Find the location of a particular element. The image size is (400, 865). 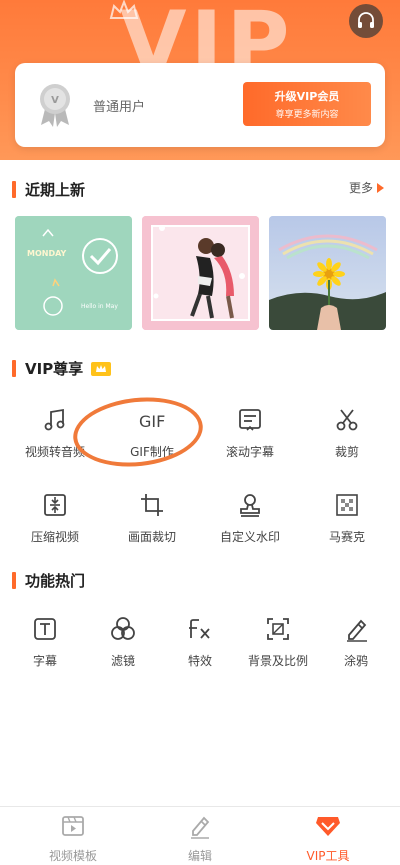

tool-gif-maker: GIF GIF制作 is located at coordinates (152, 432).